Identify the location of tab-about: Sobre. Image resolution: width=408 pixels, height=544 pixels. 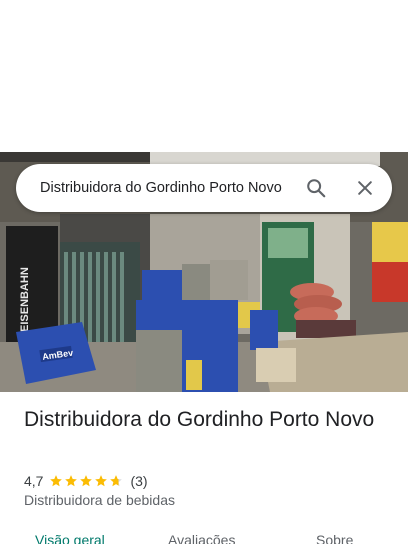
(334, 538).